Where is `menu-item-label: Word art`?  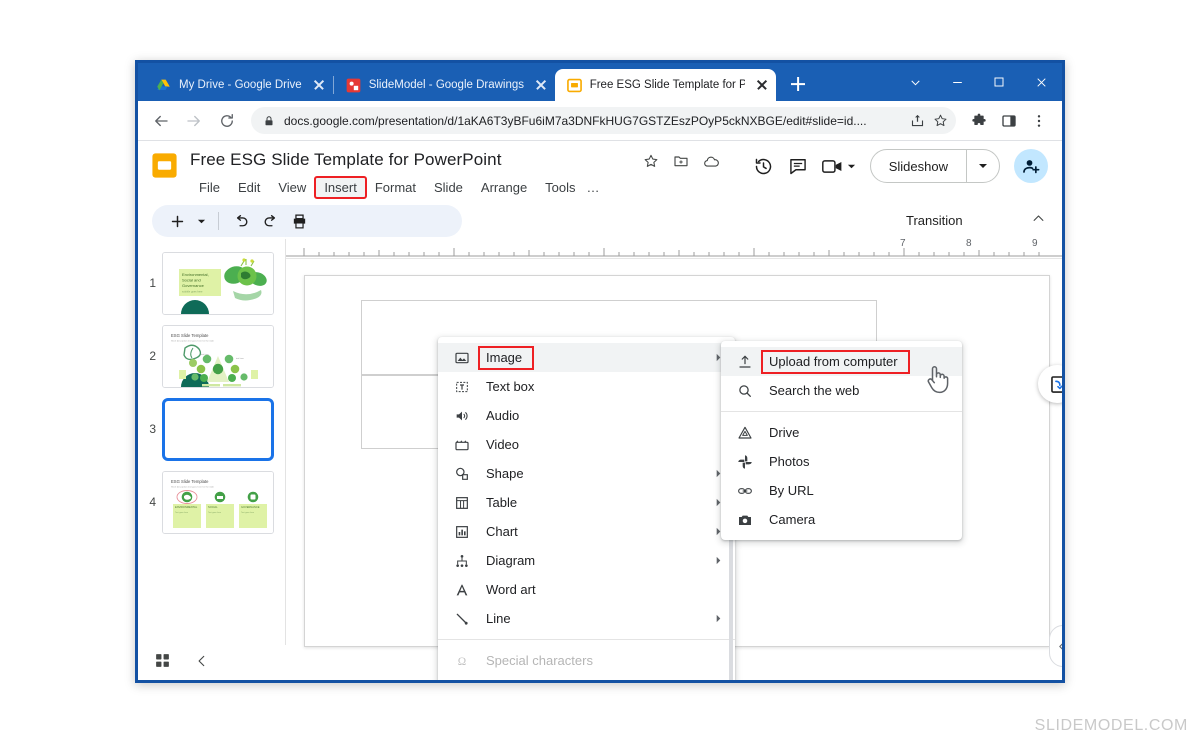
menu-item-label: Word art is located at coordinates (511, 589).